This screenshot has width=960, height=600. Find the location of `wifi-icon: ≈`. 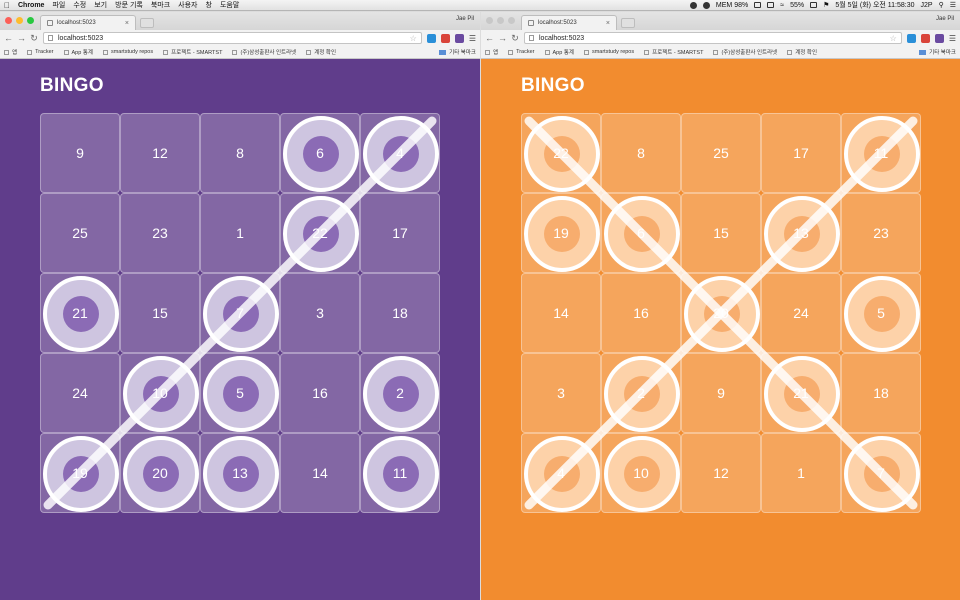

wifi-icon: ≈ is located at coordinates (782, 5).